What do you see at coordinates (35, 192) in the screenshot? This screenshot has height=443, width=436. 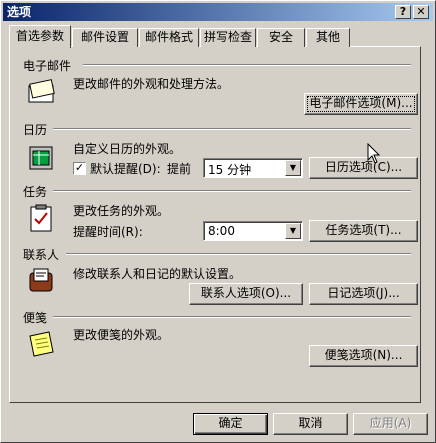 I see `tasks-group-title: 任务` at bounding box center [35, 192].